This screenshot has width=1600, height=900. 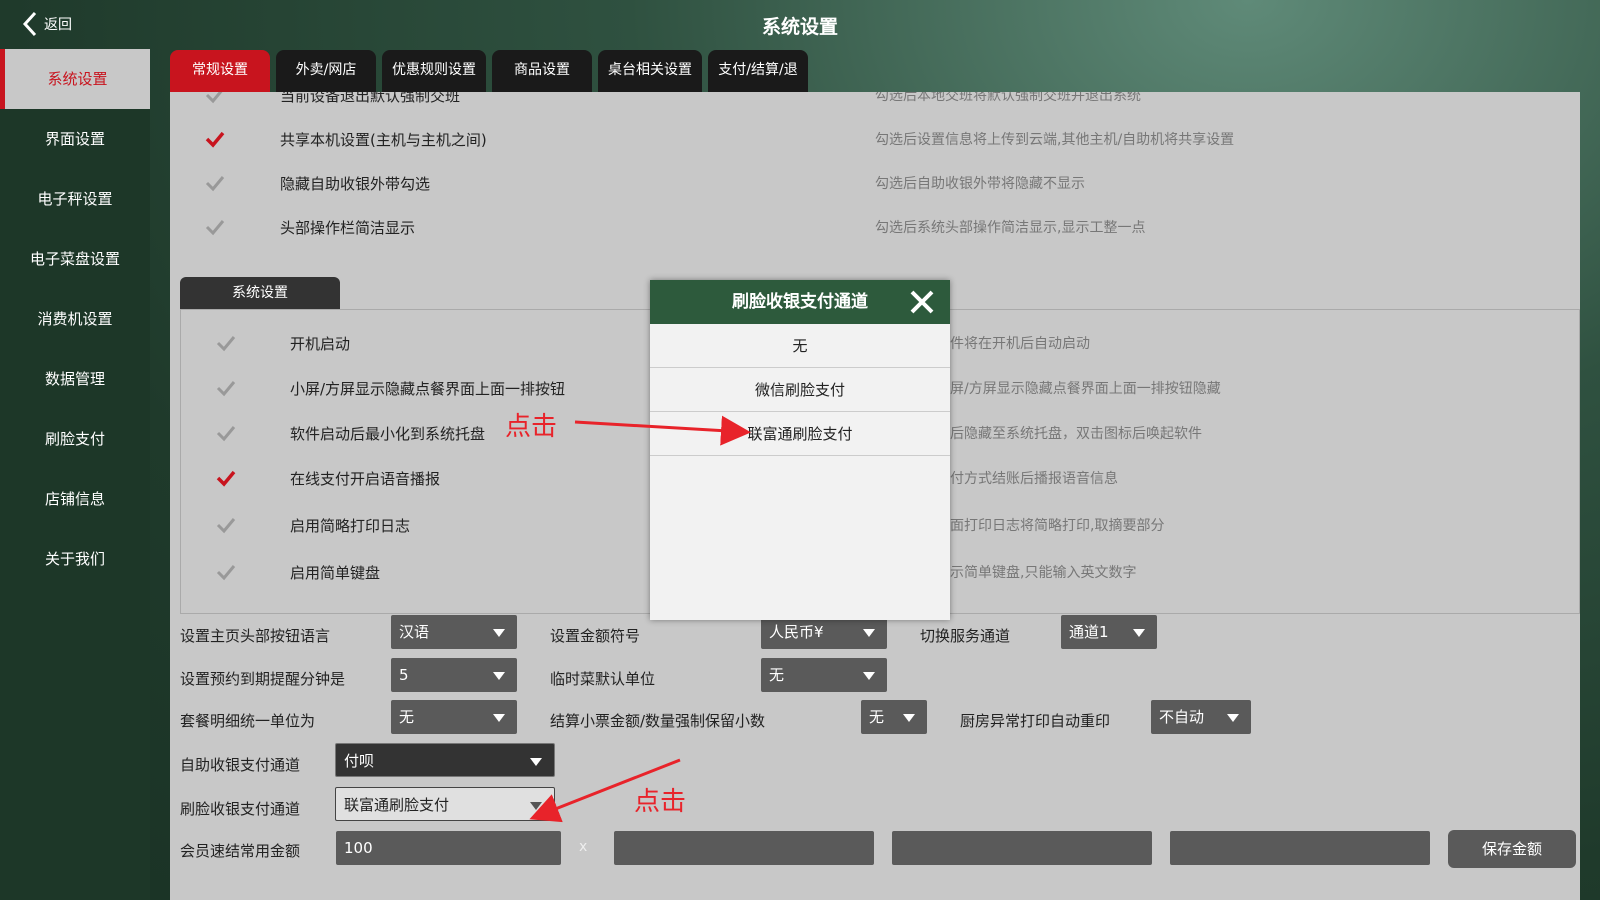 What do you see at coordinates (531, 427) in the screenshot?
I see `annotation-click-1: 点击` at bounding box center [531, 427].